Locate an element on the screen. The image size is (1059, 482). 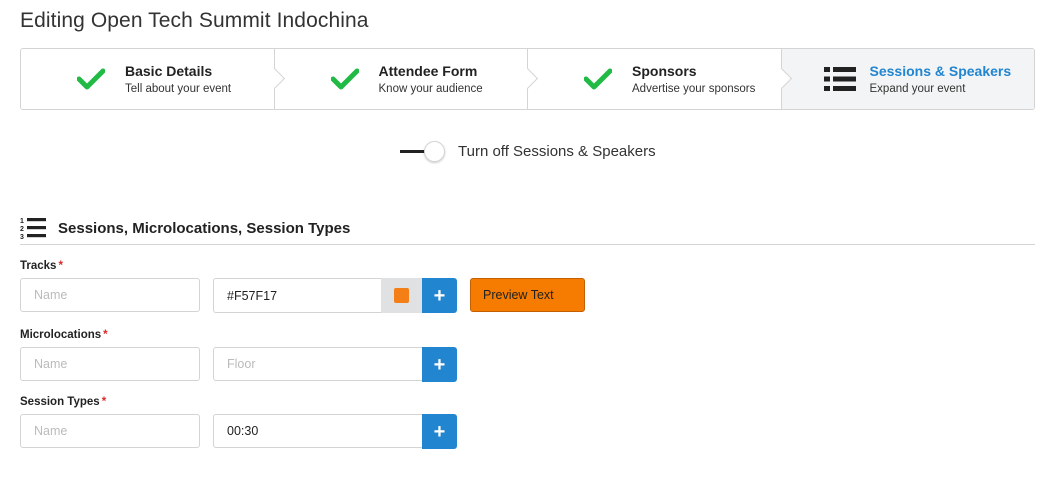
step-description: Know your audience is located at coordinates (430, 88).